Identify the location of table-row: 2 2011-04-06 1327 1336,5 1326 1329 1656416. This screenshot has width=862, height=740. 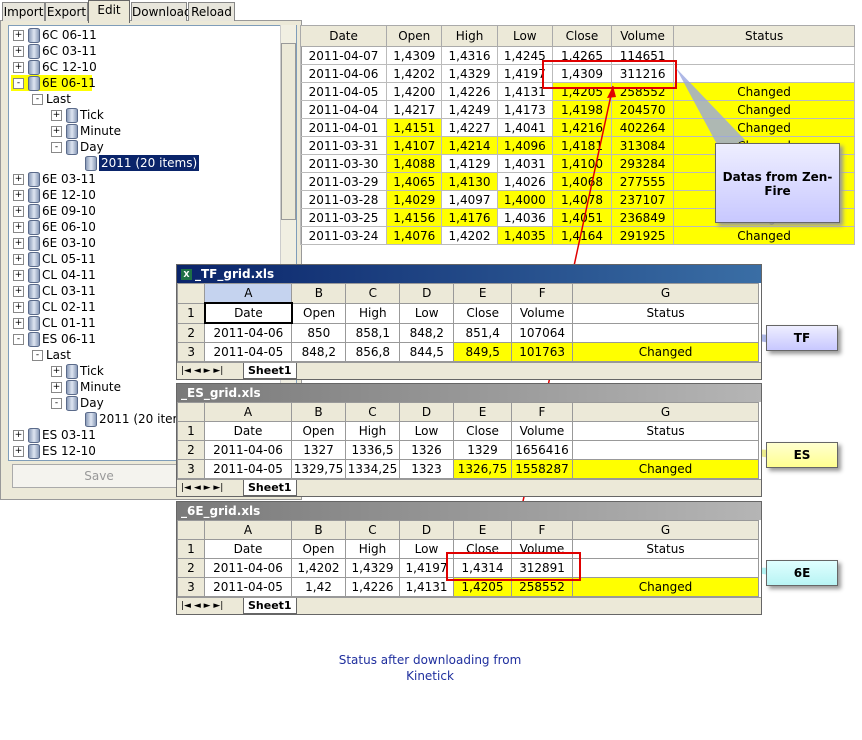
(468, 450).